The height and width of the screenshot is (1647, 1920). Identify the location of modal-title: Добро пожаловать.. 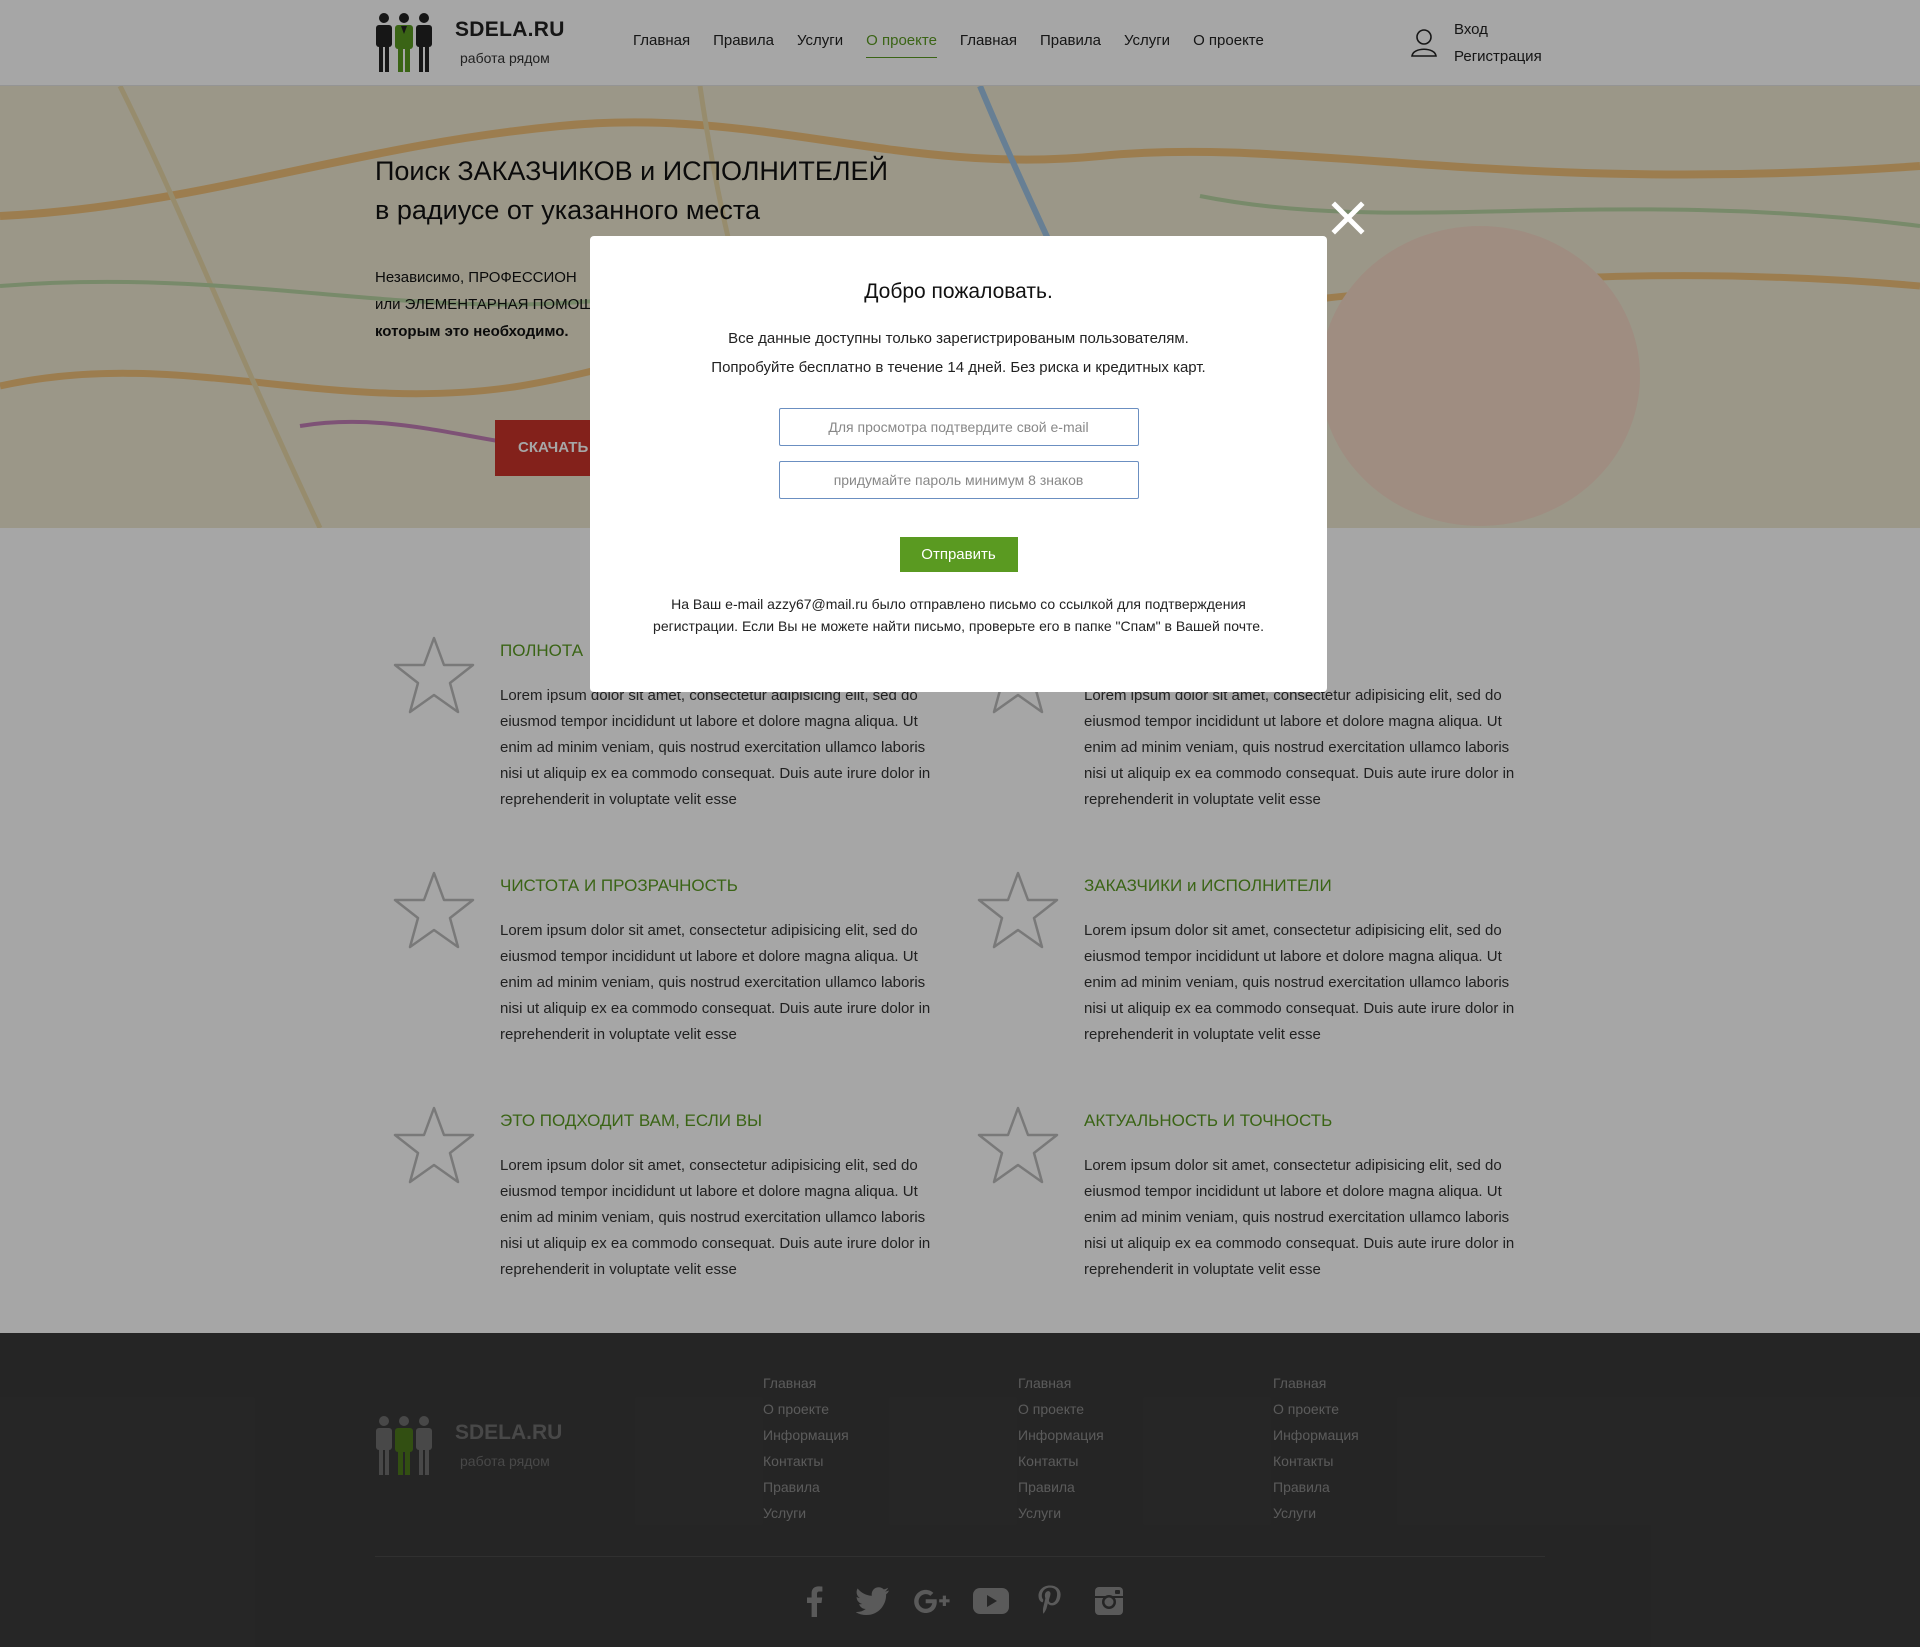
(958, 291).